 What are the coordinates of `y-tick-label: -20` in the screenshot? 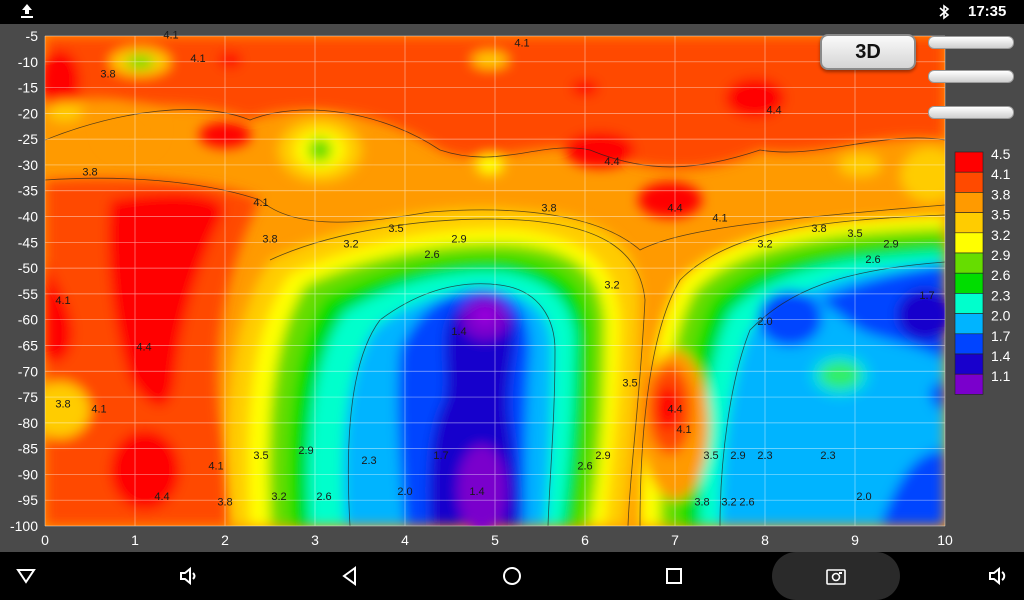 It's located at (28, 113).